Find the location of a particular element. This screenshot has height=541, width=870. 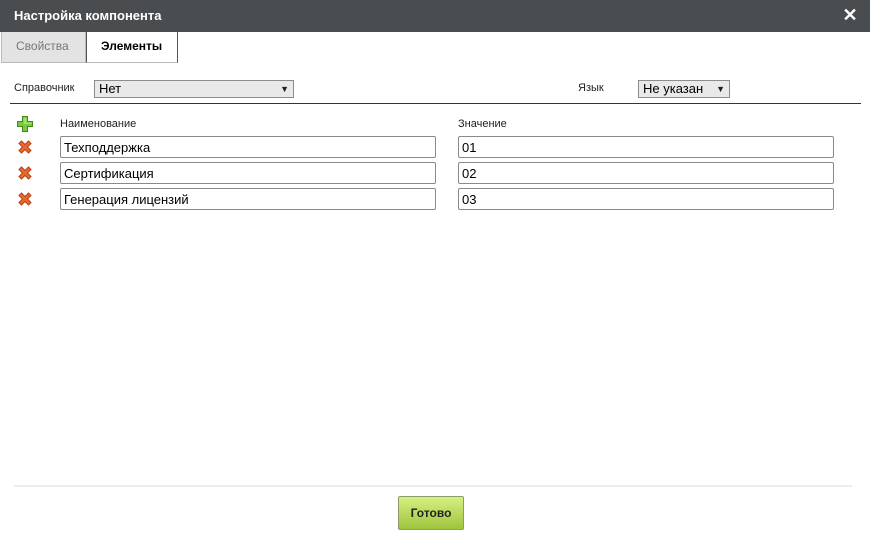

tab-bar: Свойства Элементы is located at coordinates (435, 47).